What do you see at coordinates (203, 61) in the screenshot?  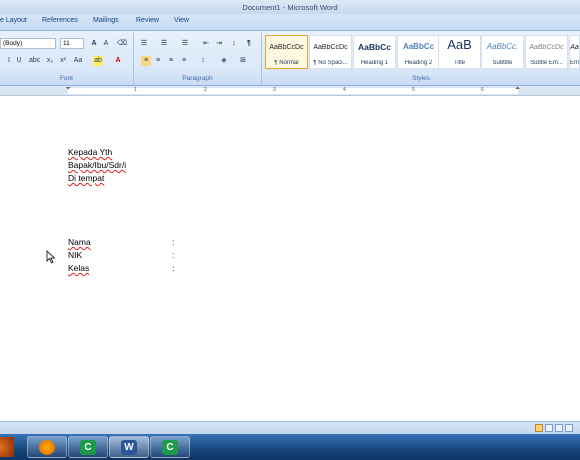 I see `line-spacing-icon: ↕` at bounding box center [203, 61].